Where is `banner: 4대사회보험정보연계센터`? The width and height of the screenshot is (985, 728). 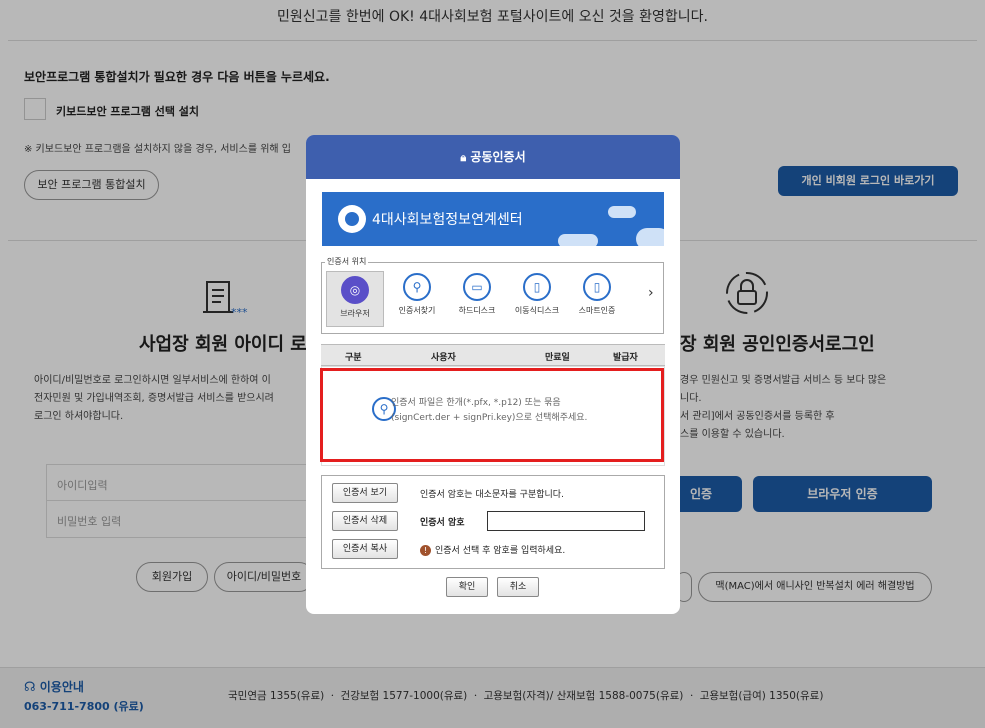 banner: 4대사회보험정보연계센터 is located at coordinates (493, 219).